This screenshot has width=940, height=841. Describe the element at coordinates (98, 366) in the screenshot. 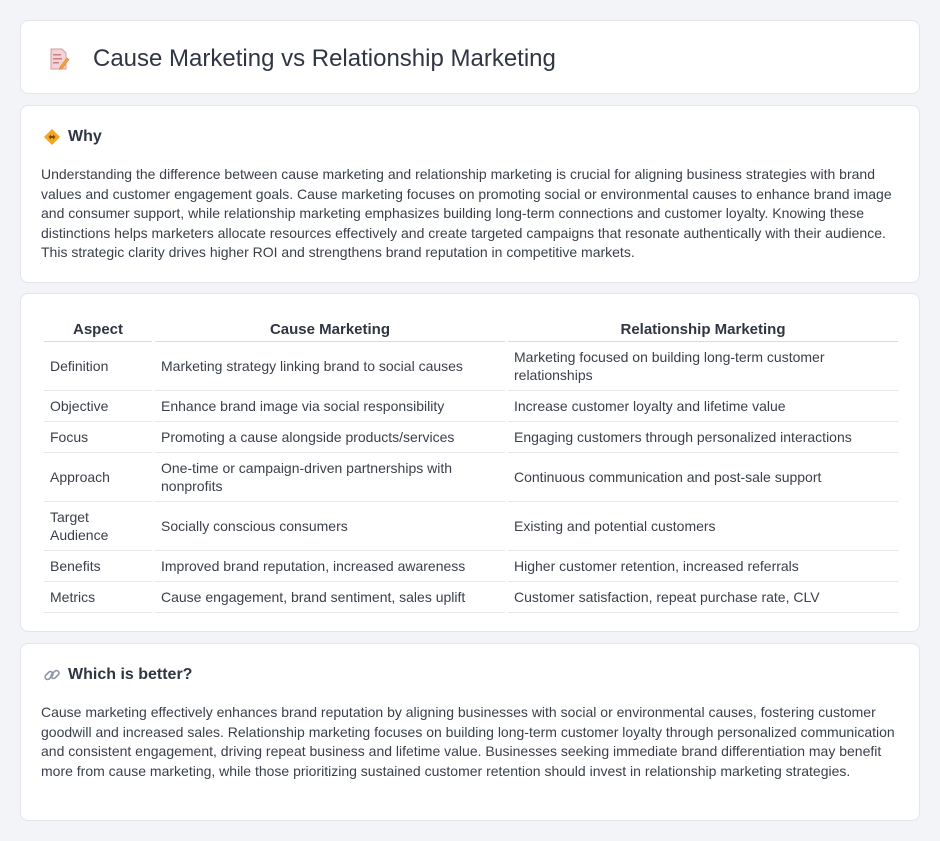

I see `aspect-cell: Definition` at that location.